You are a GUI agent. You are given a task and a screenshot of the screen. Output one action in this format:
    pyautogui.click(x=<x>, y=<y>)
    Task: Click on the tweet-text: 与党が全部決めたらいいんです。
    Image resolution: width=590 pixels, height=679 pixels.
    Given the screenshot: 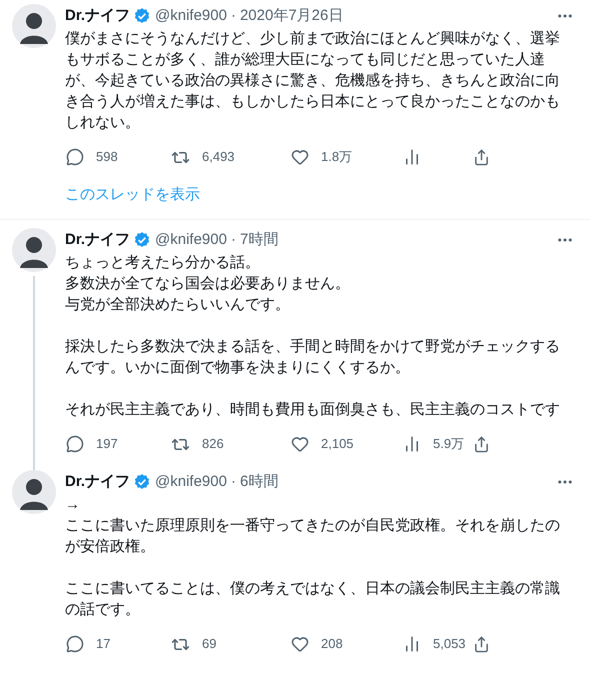 What is the action you would take?
    pyautogui.click(x=178, y=305)
    